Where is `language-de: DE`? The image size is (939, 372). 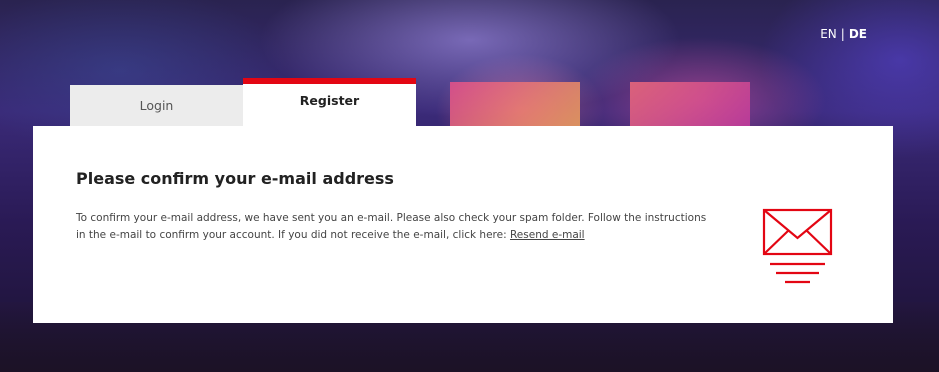 language-de: DE is located at coordinates (858, 34).